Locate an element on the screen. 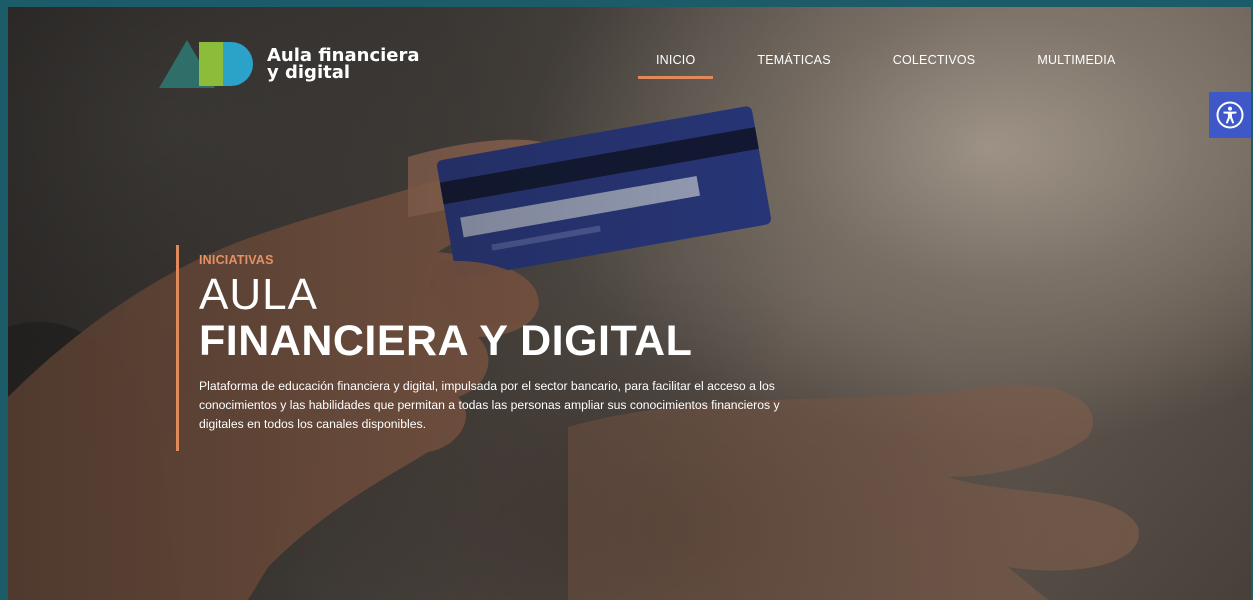  nav-item-colectivos: COLECTIVOS is located at coordinates (934, 62).